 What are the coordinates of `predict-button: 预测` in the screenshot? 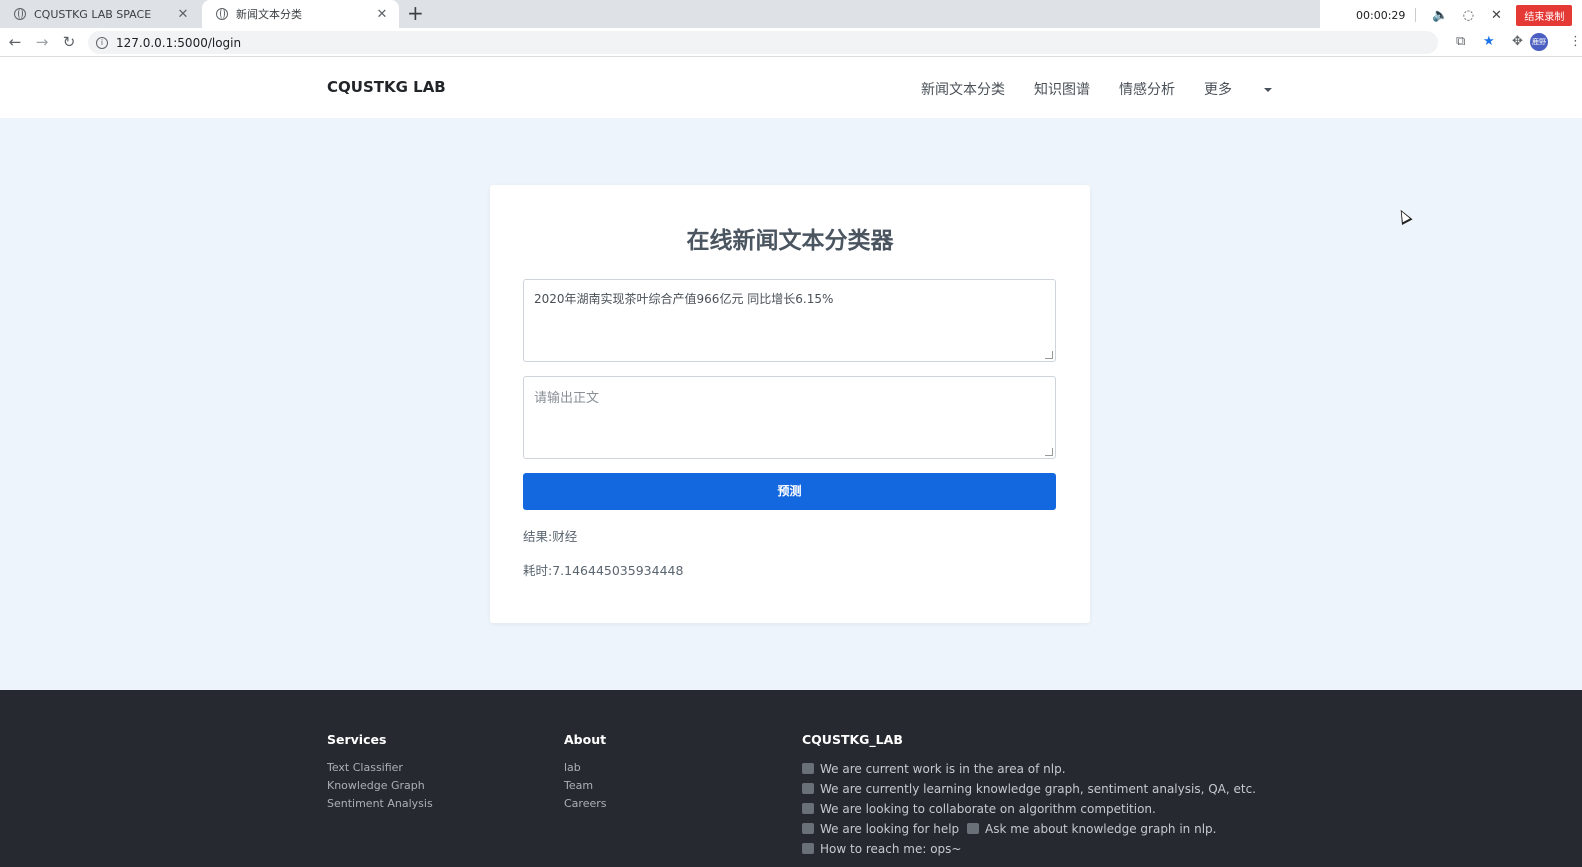 It's located at (789, 491).